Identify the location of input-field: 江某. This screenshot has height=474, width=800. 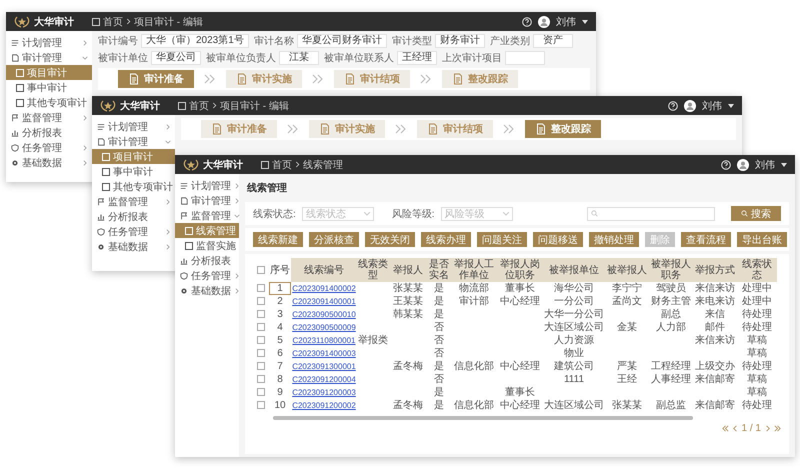
(299, 58).